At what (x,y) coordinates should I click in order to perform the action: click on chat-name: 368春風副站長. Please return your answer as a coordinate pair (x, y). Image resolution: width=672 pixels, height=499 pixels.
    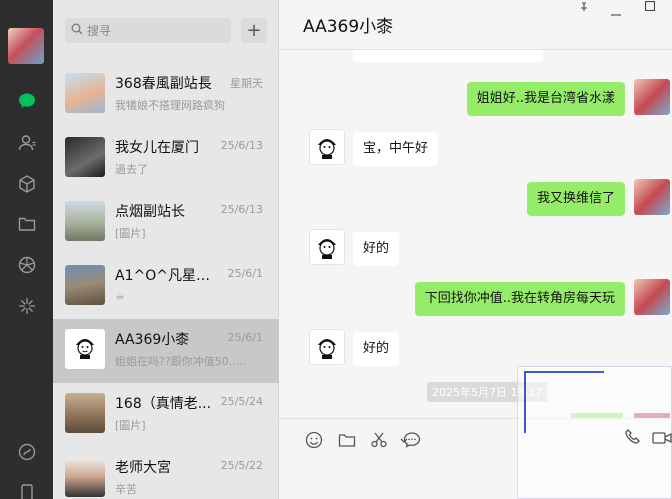
    Looking at the image, I should click on (163, 84).